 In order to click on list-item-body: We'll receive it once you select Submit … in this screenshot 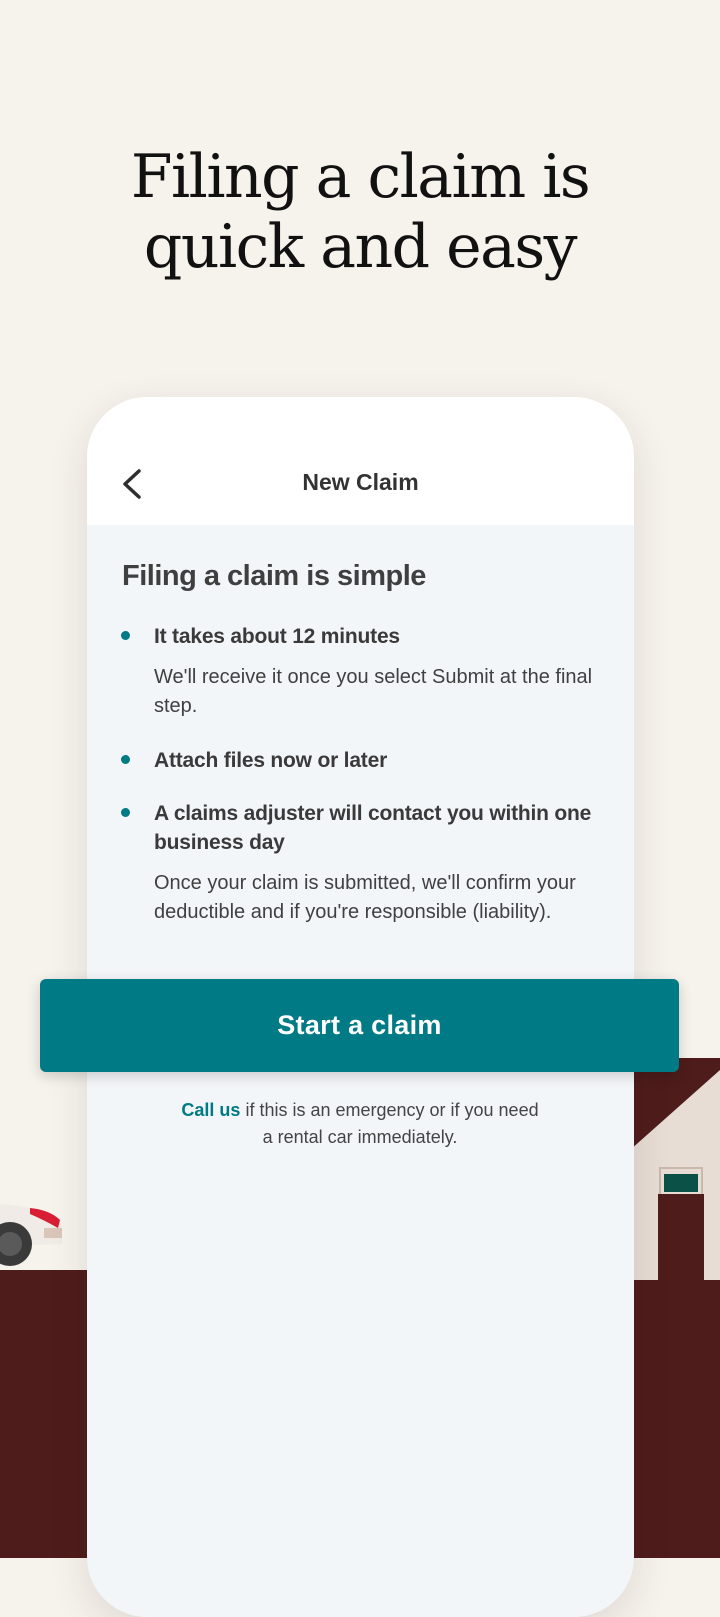, I will do `click(373, 691)`.